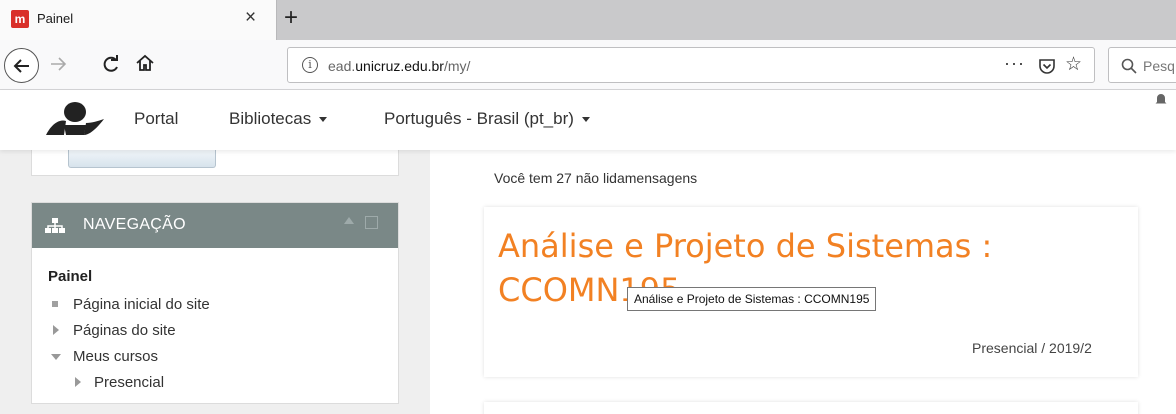  Describe the element at coordinates (58, 66) in the screenshot. I see `forward-arrow-icon` at that location.